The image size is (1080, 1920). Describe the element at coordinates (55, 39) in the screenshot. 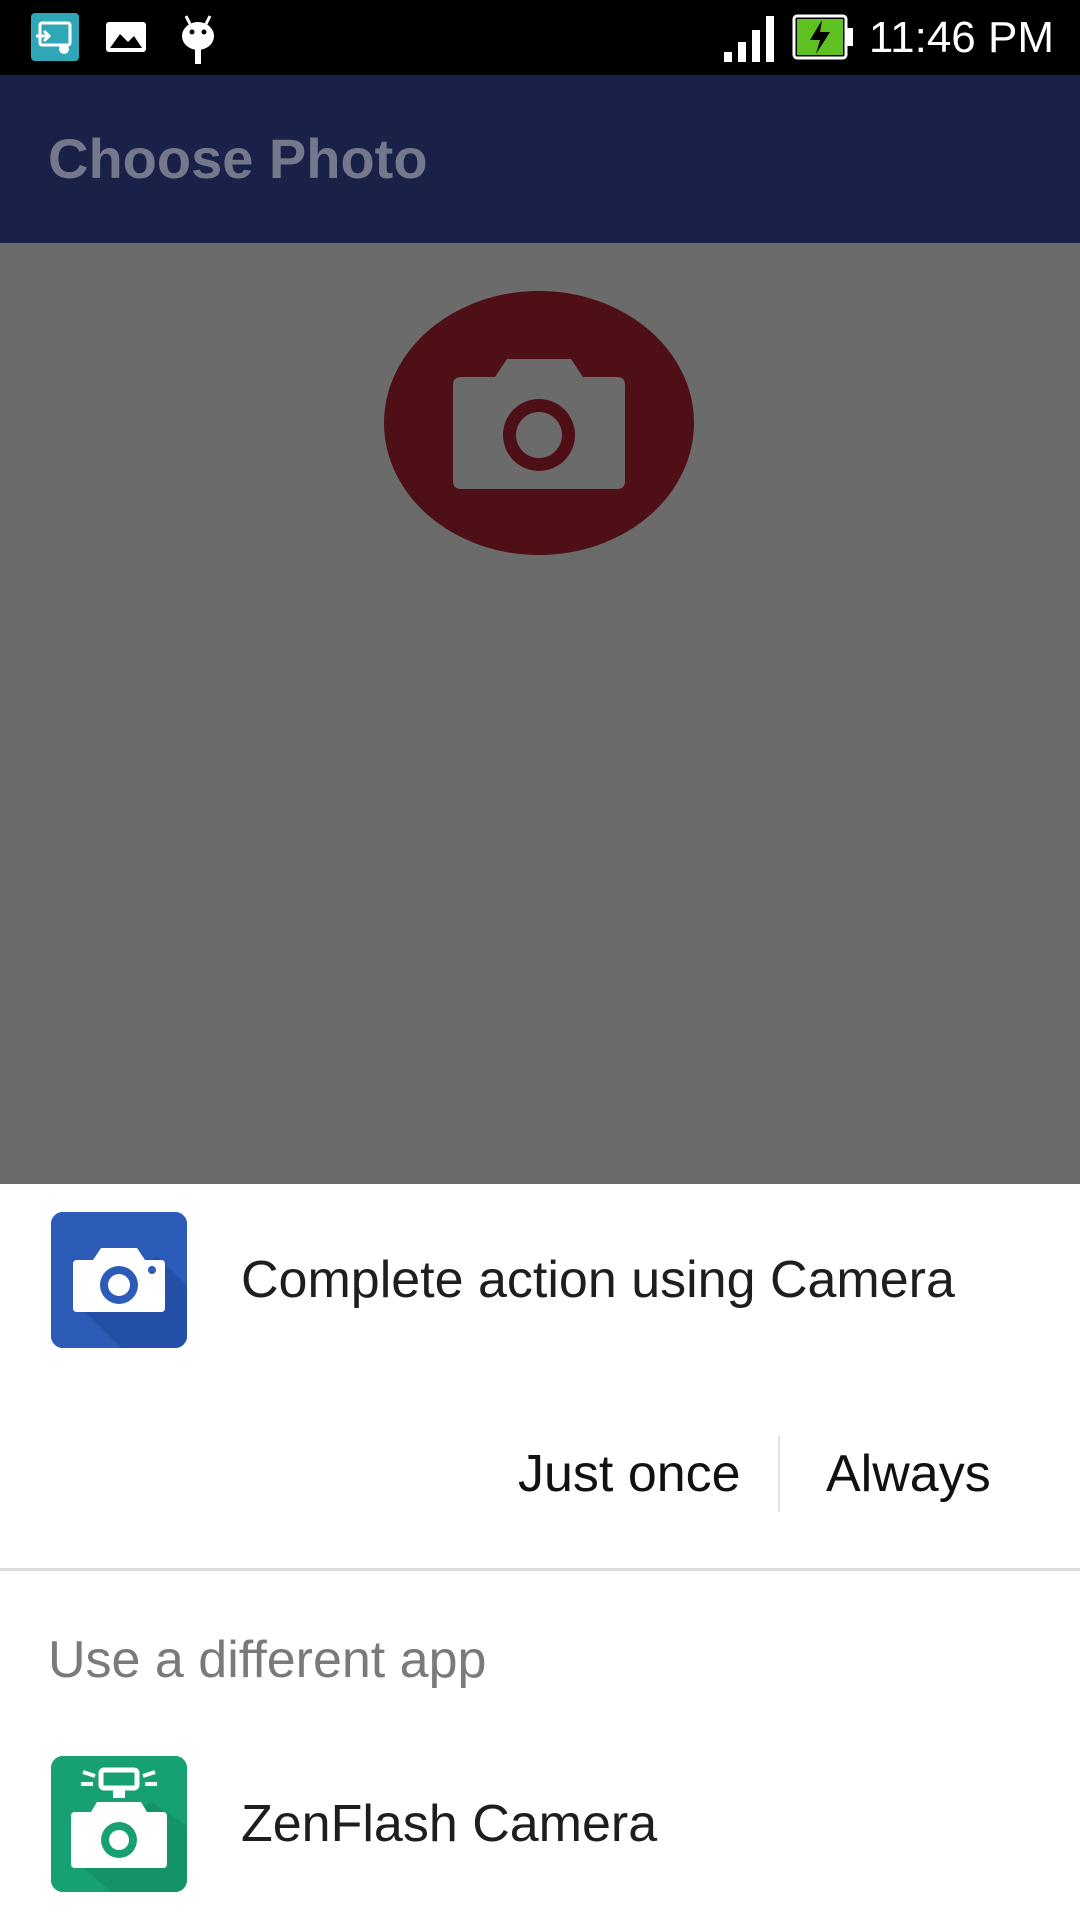

I see `screen-cast-icon` at that location.